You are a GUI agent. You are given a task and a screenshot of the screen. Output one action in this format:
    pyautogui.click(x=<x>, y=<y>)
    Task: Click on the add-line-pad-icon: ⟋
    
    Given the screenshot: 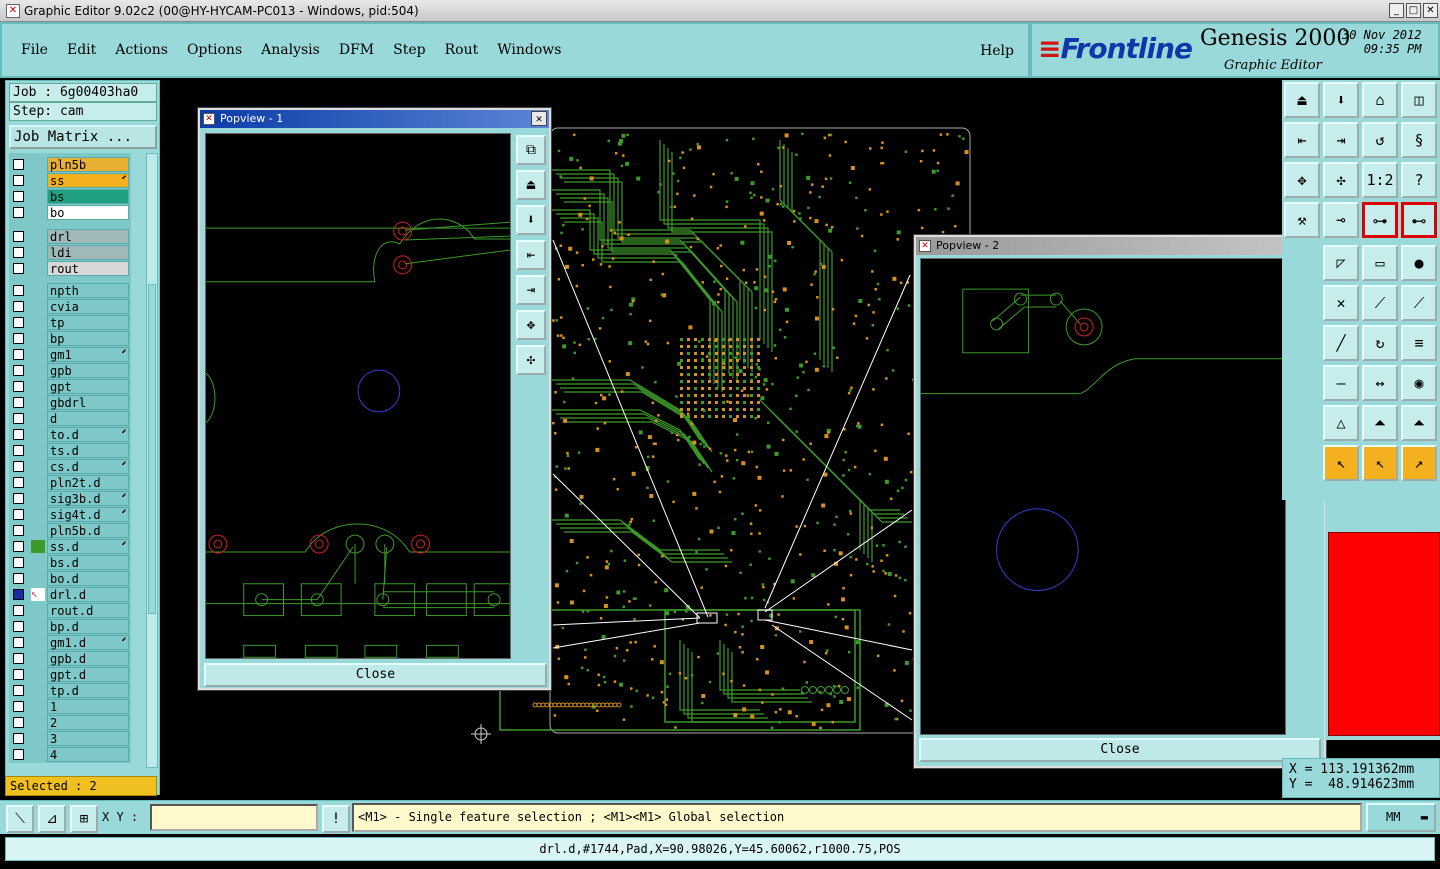 What is the action you would take?
    pyautogui.click(x=1419, y=303)
    